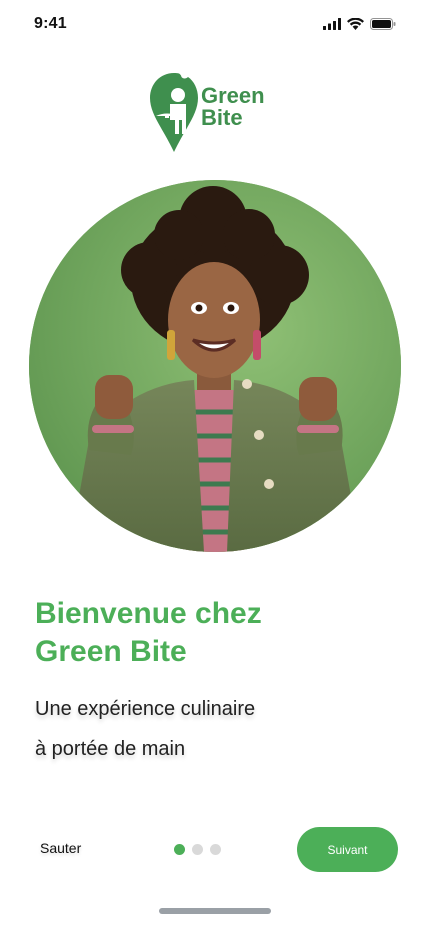  What do you see at coordinates (148, 613) in the screenshot?
I see `title-line-1: Bienvenue chez` at bounding box center [148, 613].